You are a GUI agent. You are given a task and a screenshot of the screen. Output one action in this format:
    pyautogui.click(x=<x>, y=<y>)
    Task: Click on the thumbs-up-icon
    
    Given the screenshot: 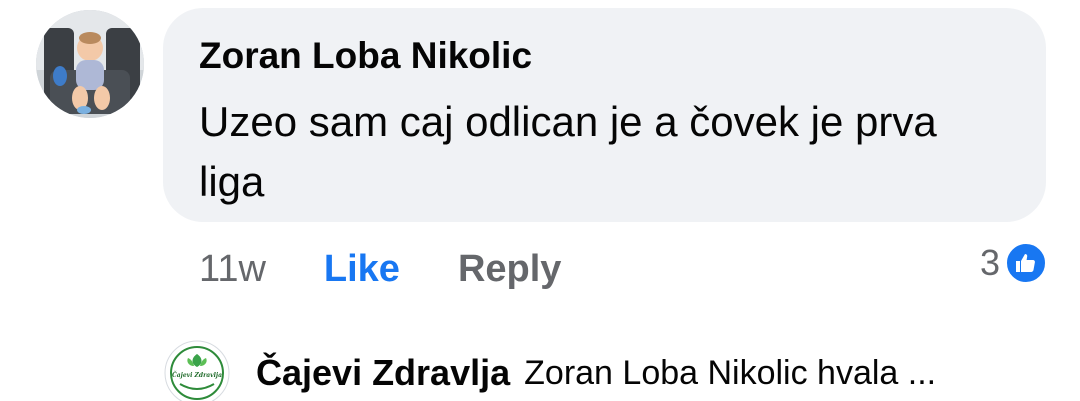 What is the action you would take?
    pyautogui.click(x=1026, y=263)
    